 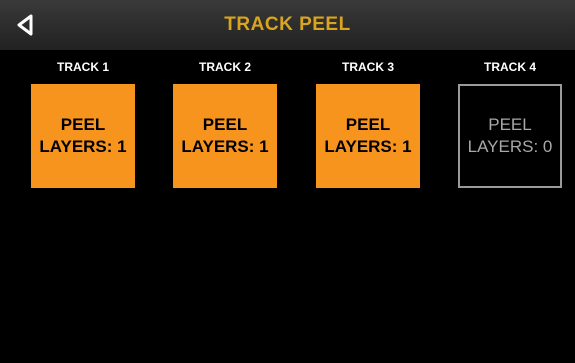 I want to click on track-label: TRACK 4, so click(x=509, y=67).